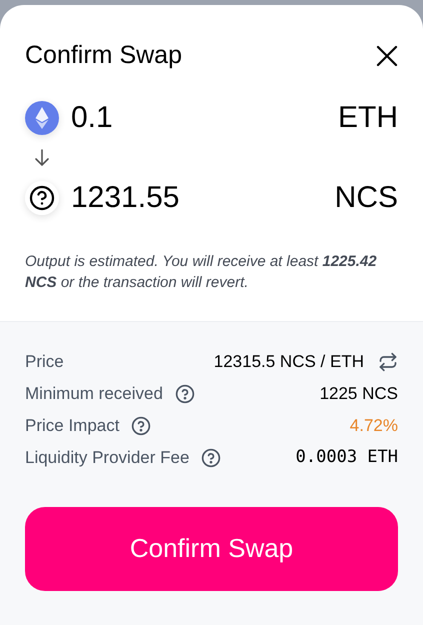  What do you see at coordinates (94, 393) in the screenshot?
I see `detail-label: Minimum received` at bounding box center [94, 393].